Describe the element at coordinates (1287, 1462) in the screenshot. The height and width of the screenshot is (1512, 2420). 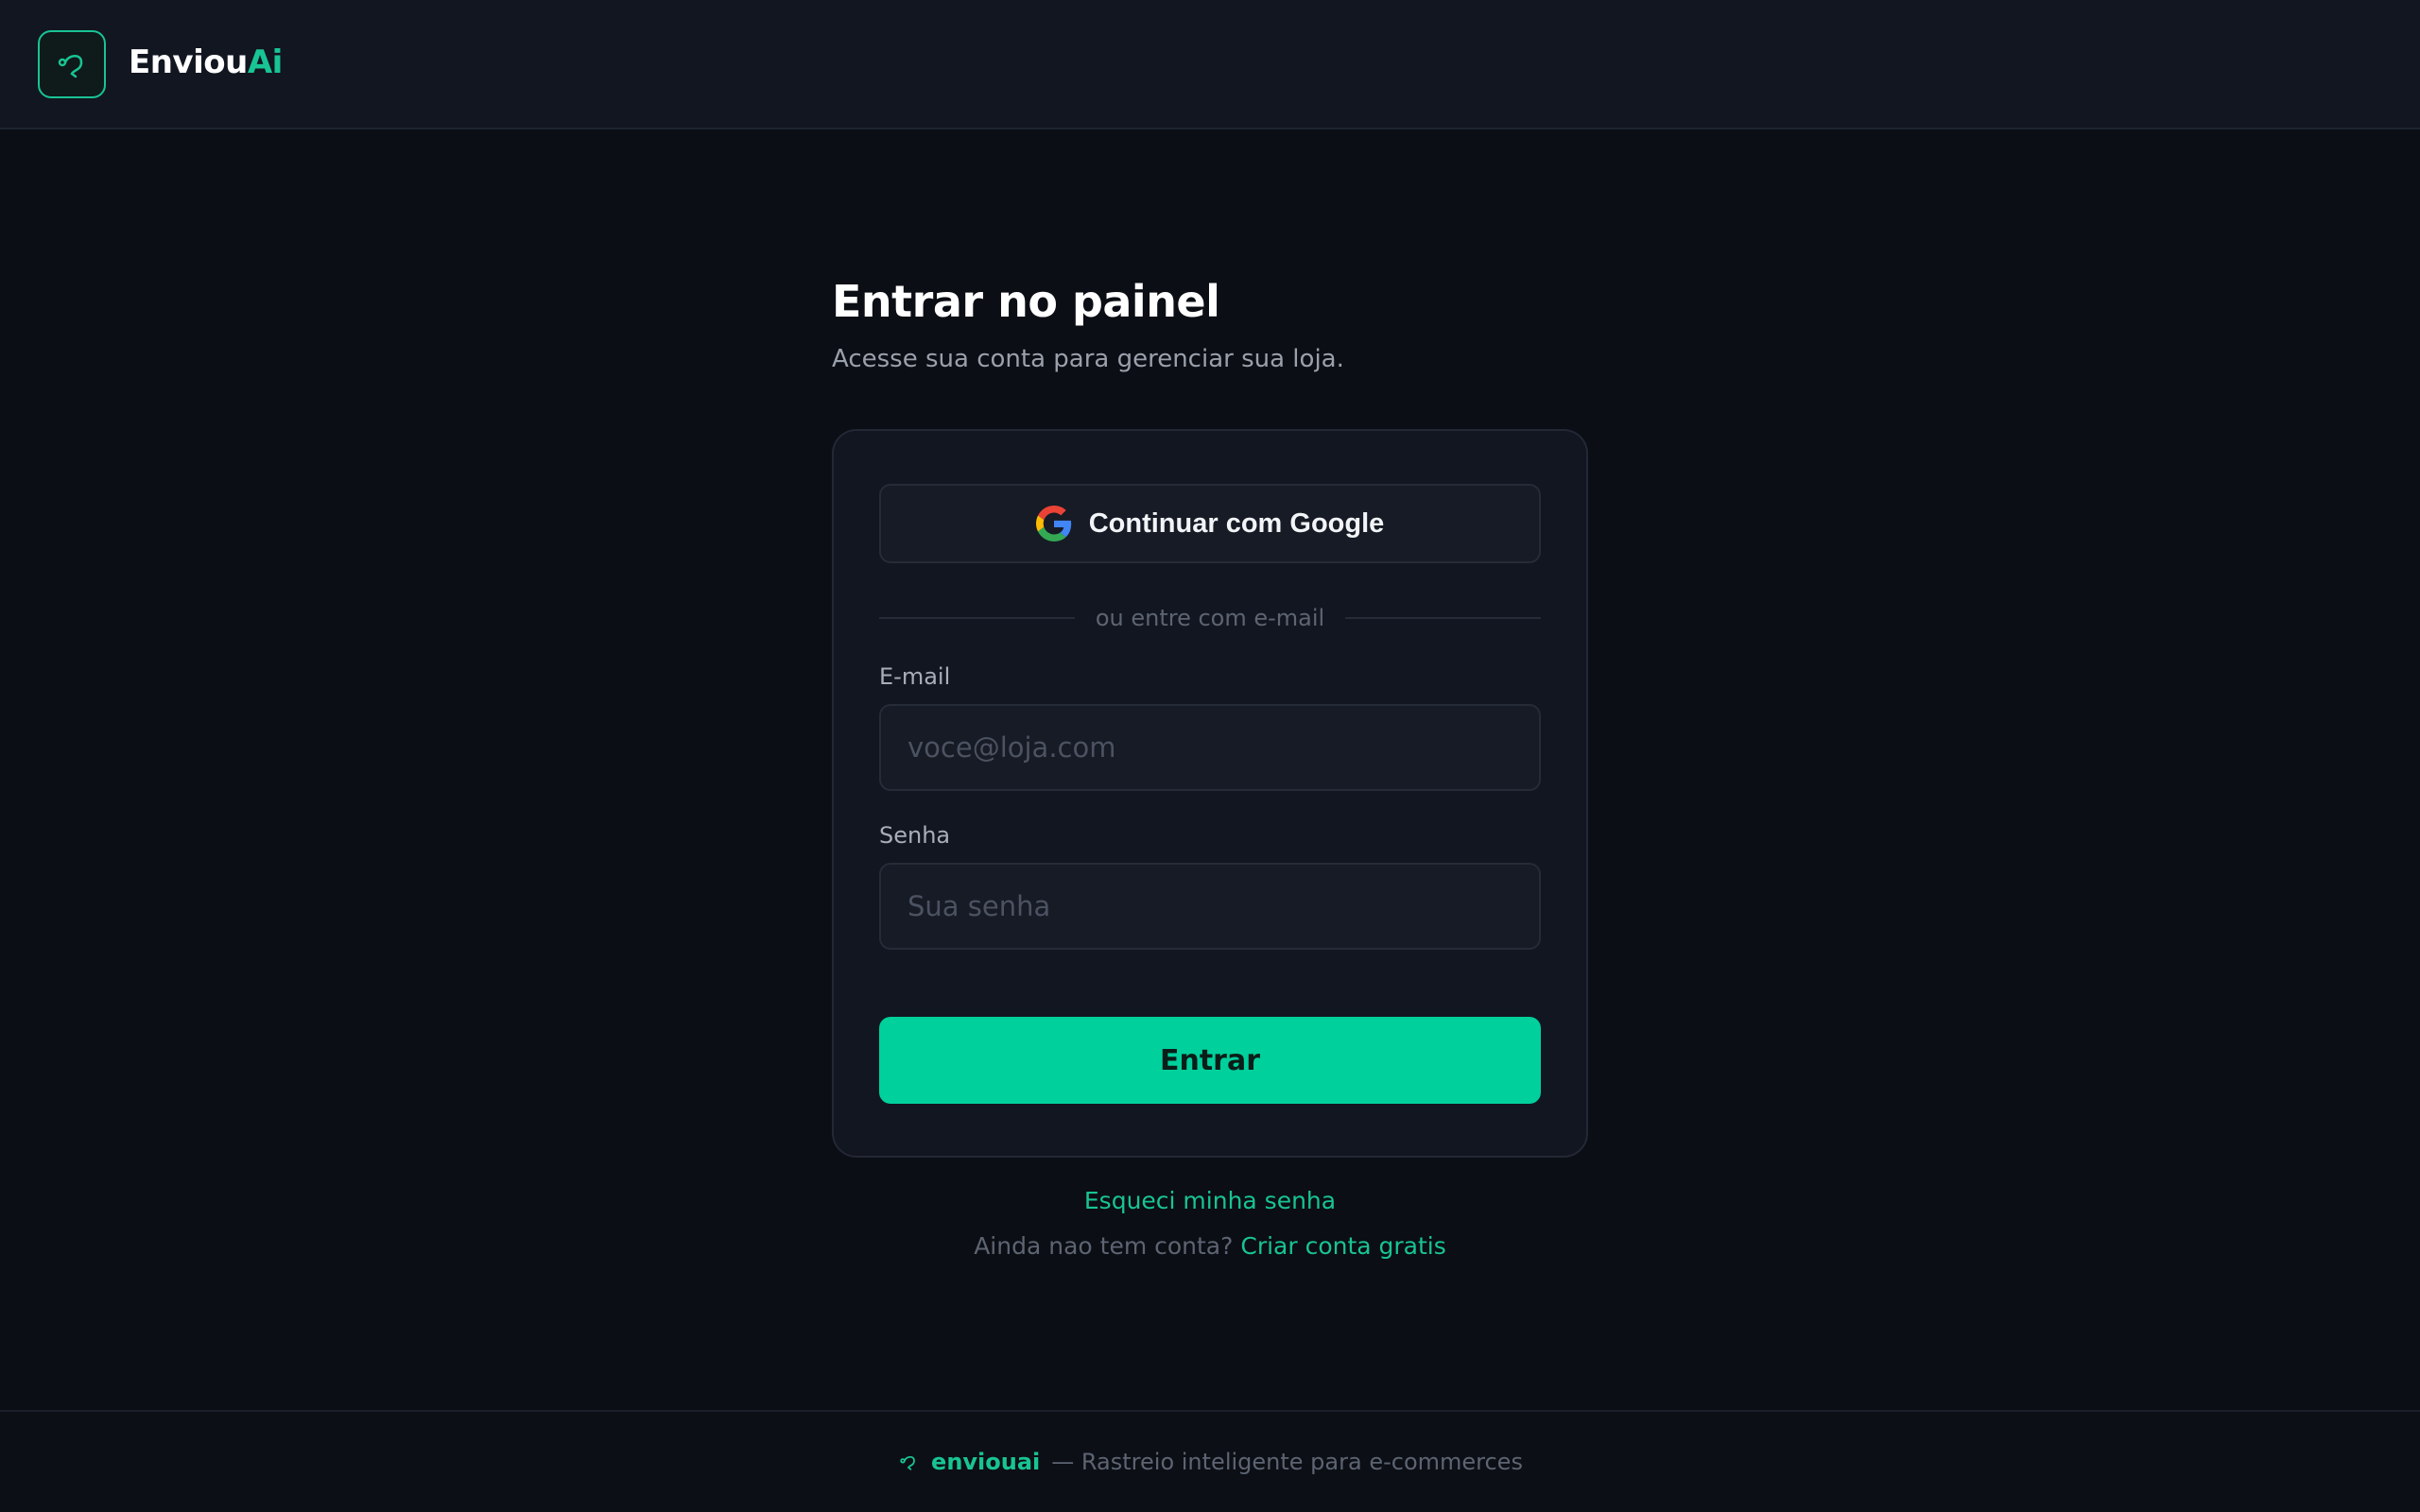
I see `footer-tagline: — Rastreio inteligente para e-commerces` at that location.